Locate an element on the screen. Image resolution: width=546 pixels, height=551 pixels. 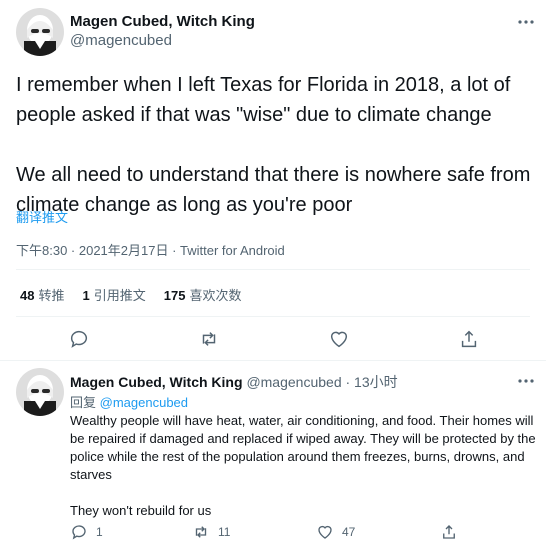
like-count: 47 is located at coordinates (349, 532).